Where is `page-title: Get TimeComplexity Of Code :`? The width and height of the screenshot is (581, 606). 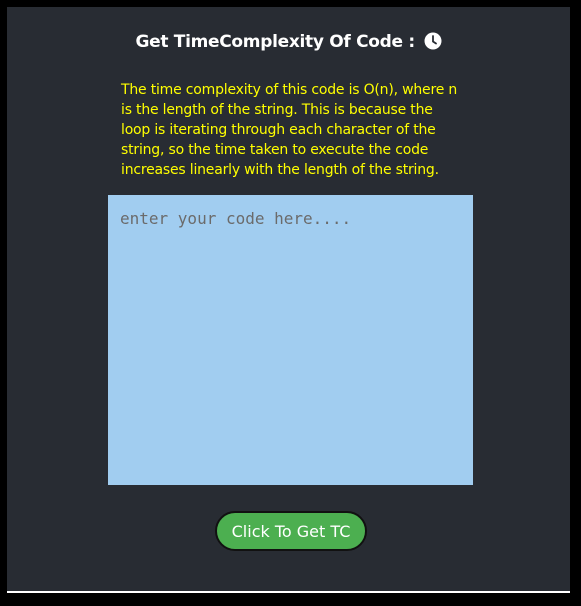 page-title: Get TimeComplexity Of Code : is located at coordinates (288, 43).